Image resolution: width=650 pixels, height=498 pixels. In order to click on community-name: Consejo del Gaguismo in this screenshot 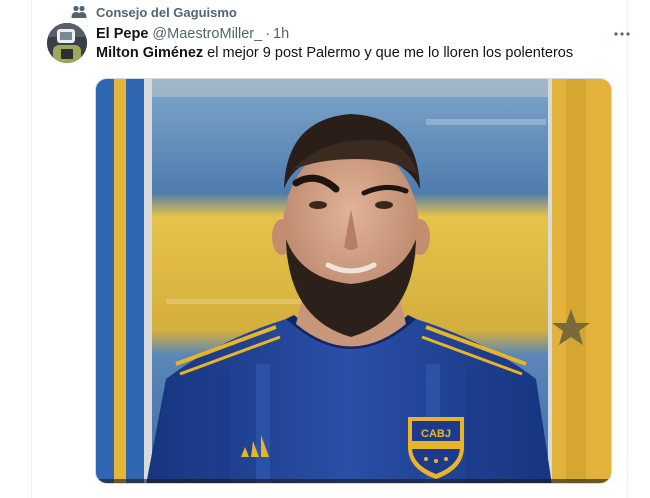, I will do `click(166, 12)`.